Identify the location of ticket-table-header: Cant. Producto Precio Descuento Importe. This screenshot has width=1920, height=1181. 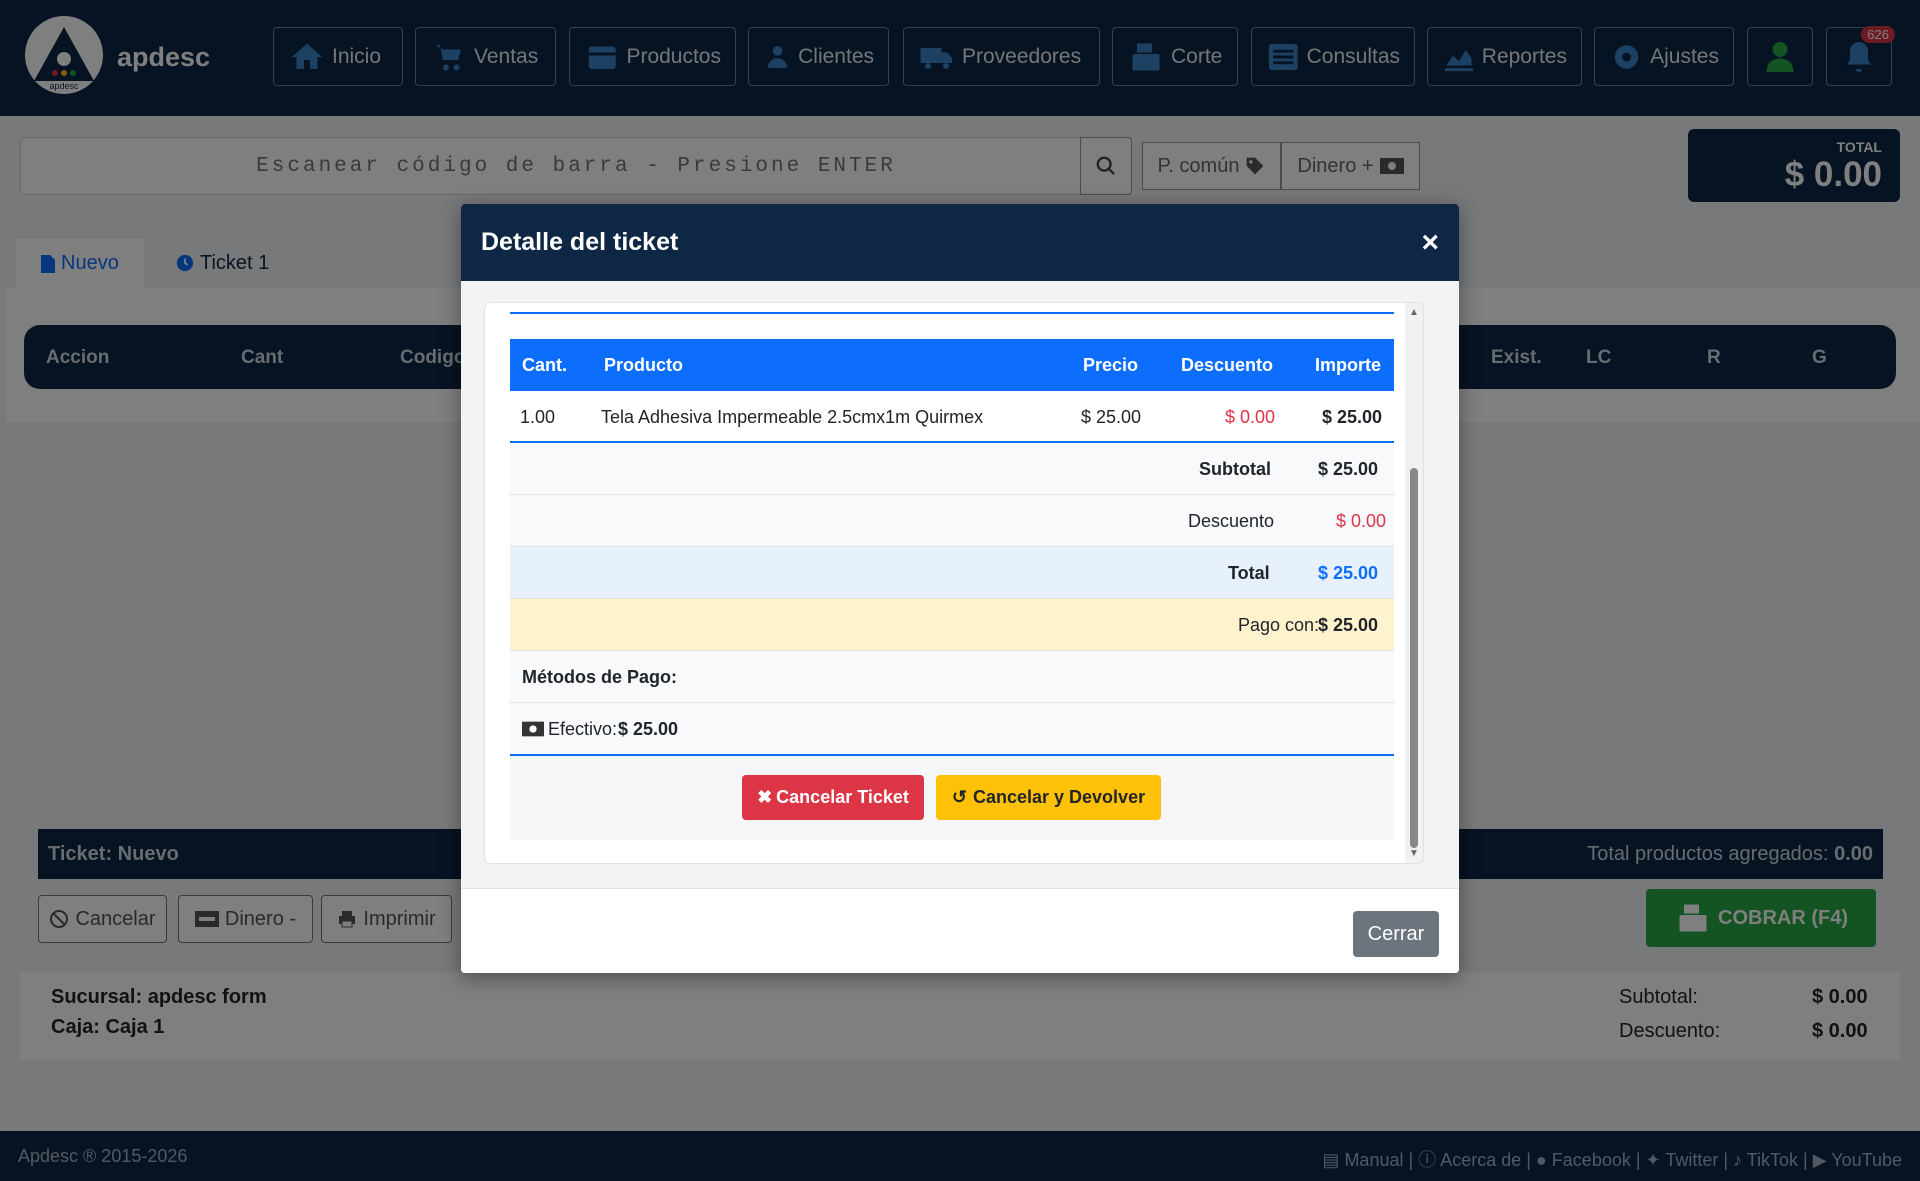
(952, 365).